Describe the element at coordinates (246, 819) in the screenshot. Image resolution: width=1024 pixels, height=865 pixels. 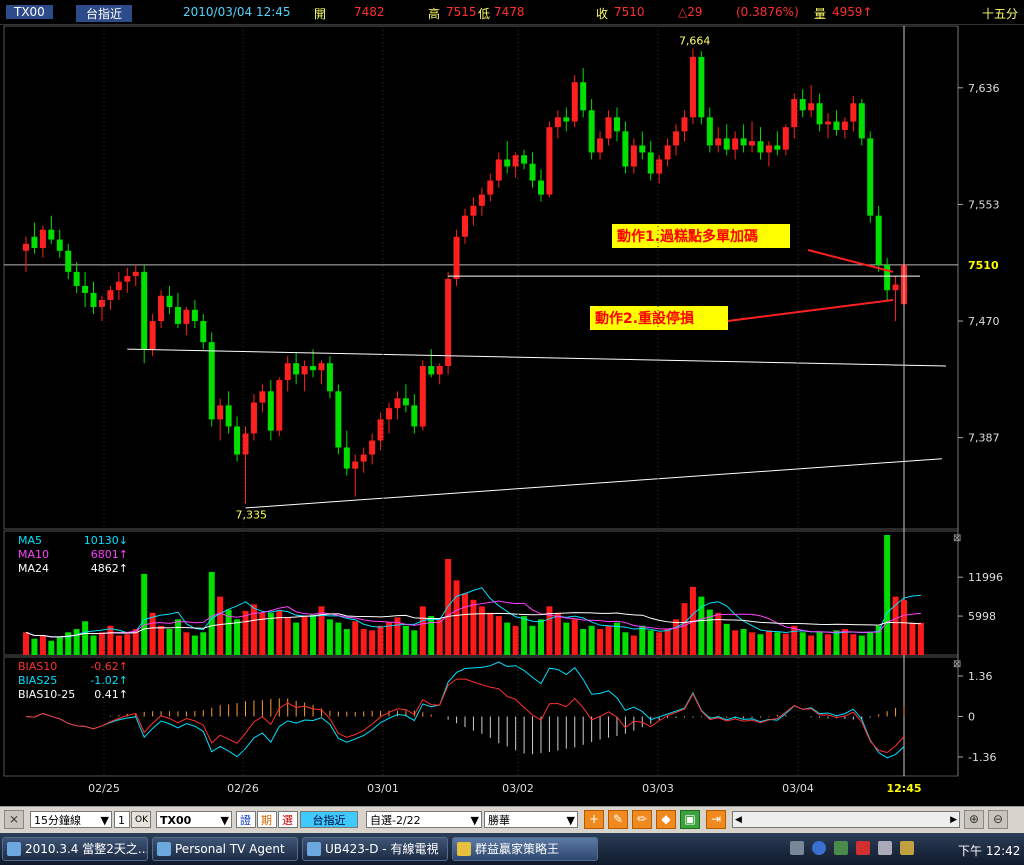
I see `securities-button: 證` at that location.